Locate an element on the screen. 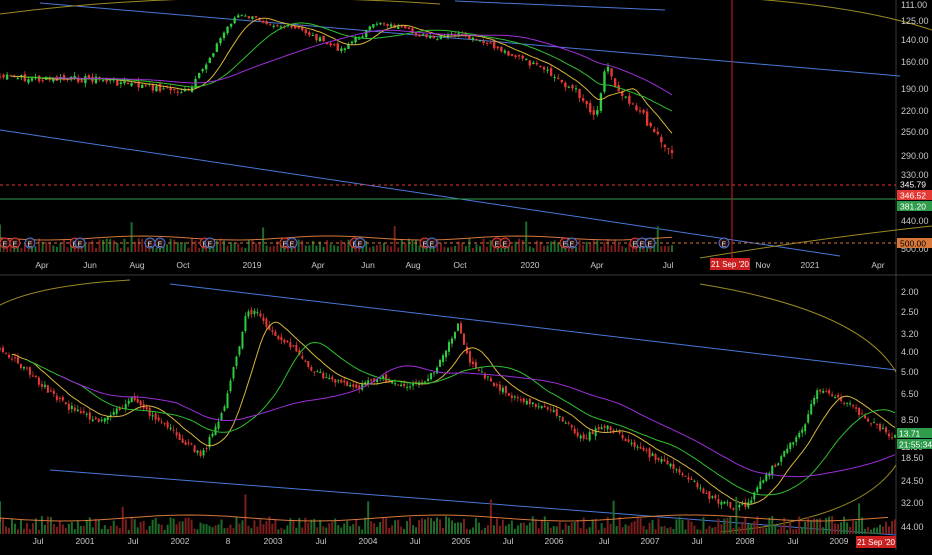  top-time-tick: Nov is located at coordinates (763, 265).